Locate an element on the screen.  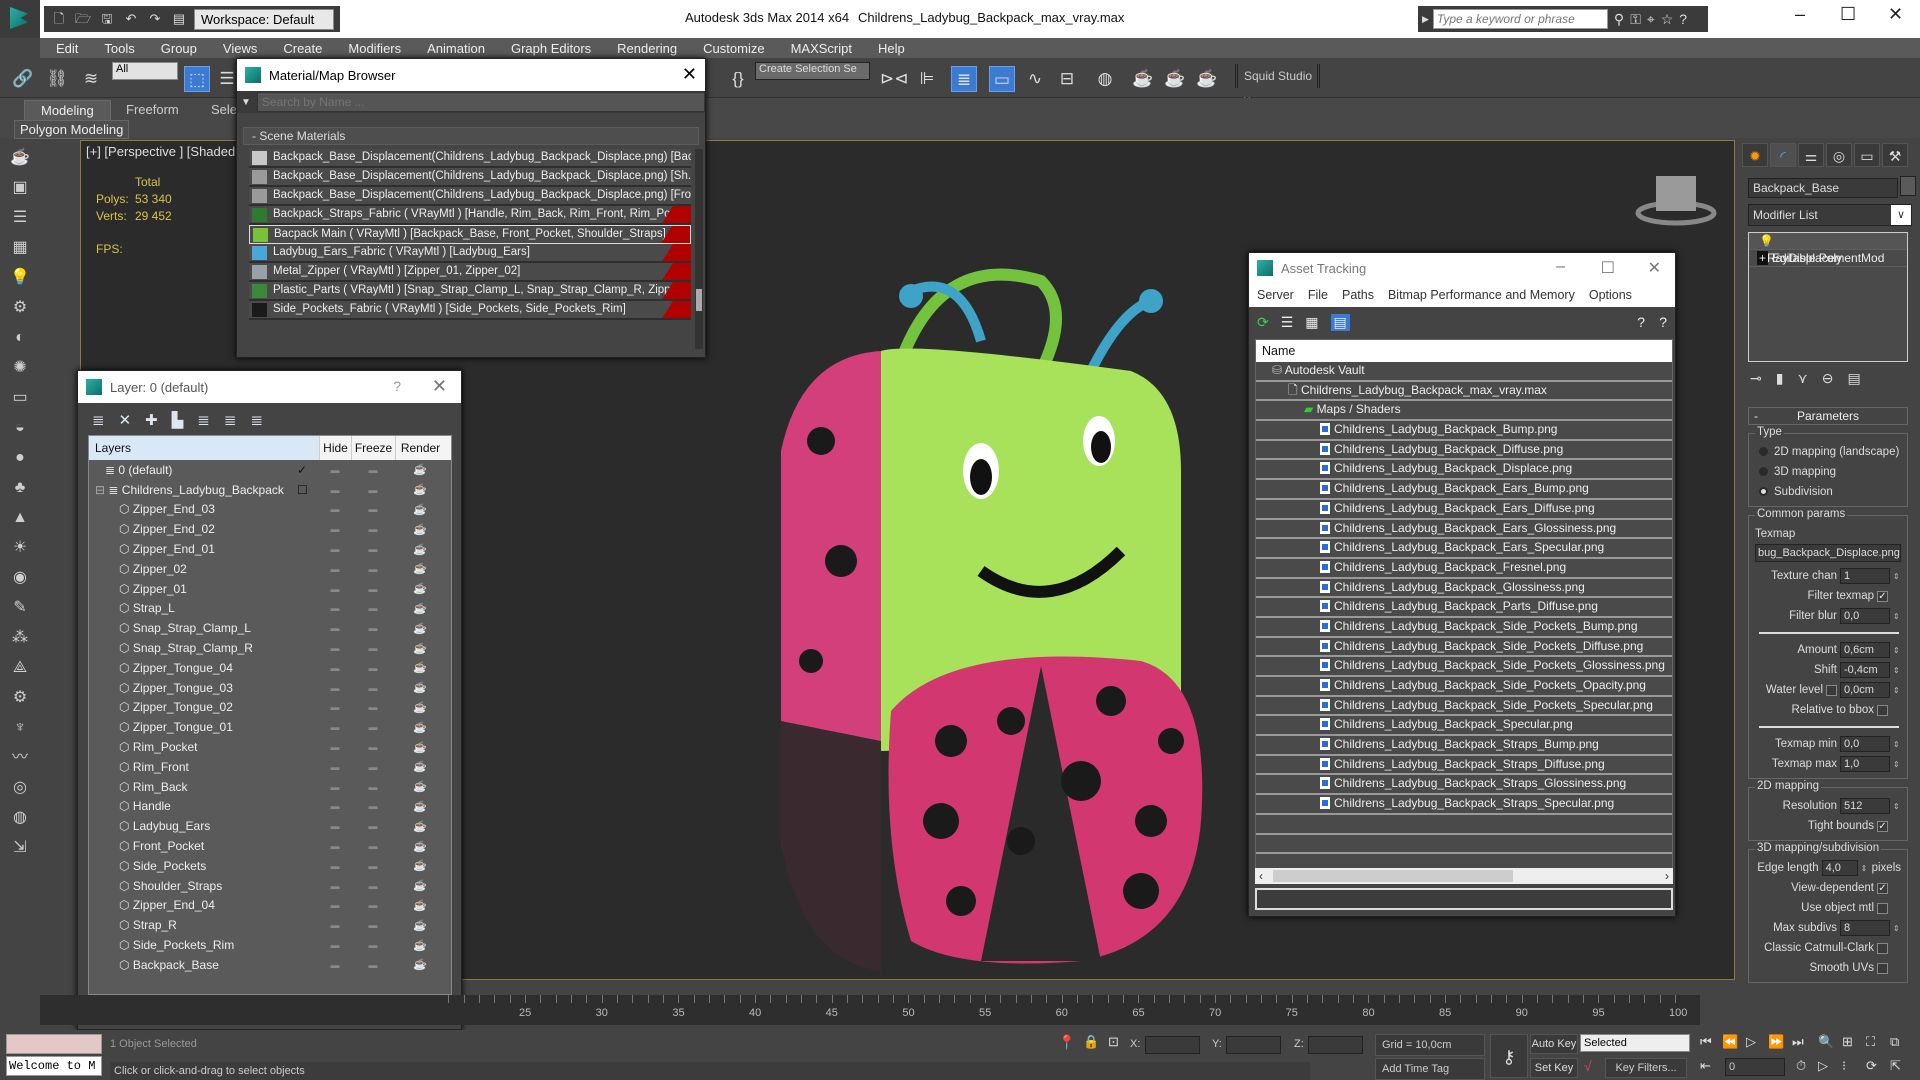
object-color-swatch is located at coordinates (1908, 186).